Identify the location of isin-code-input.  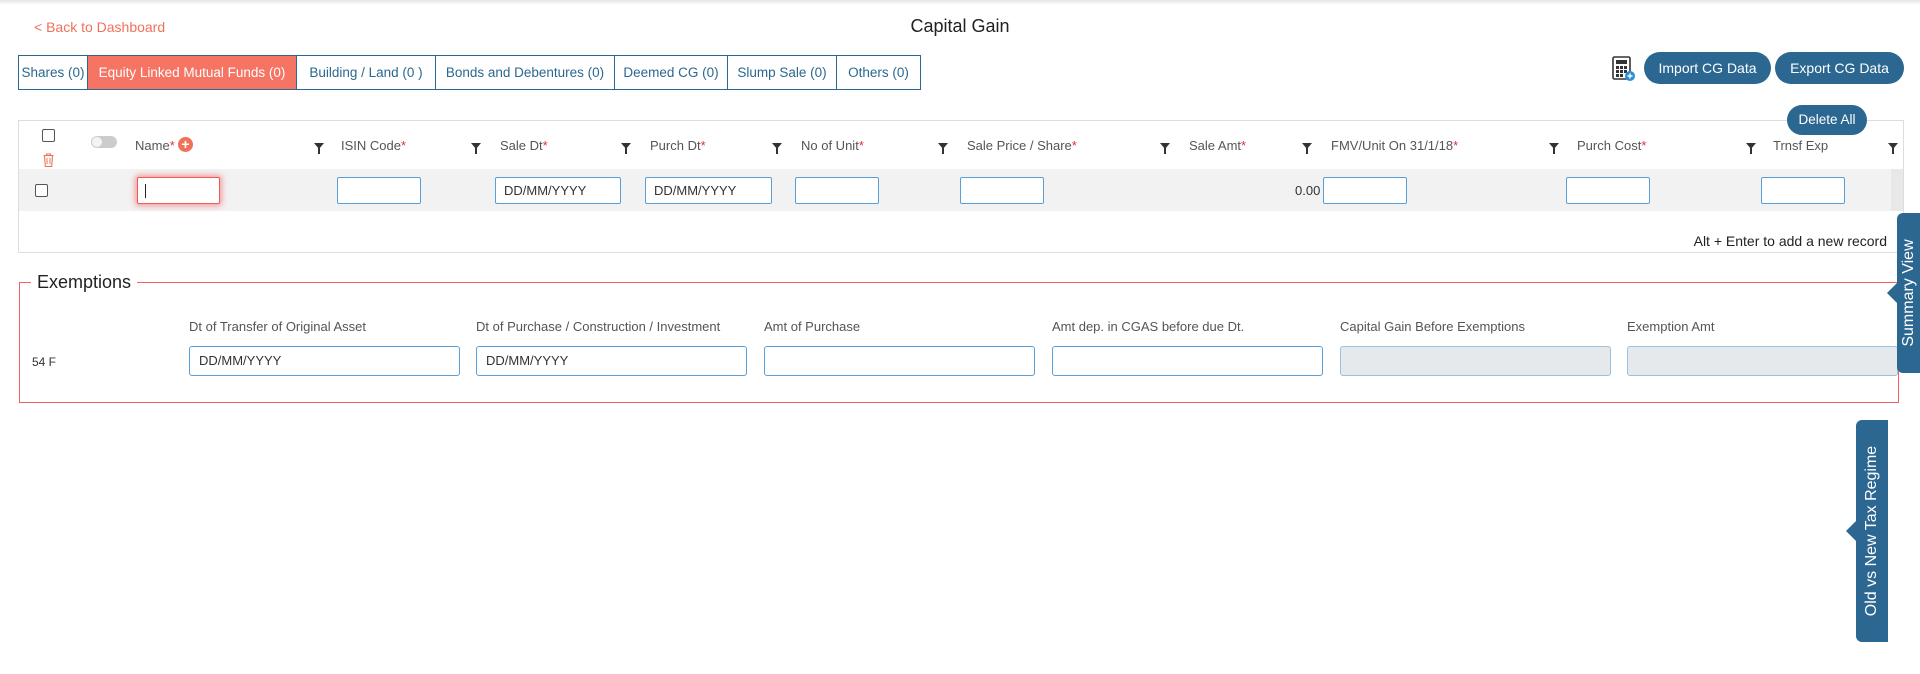
(379, 190).